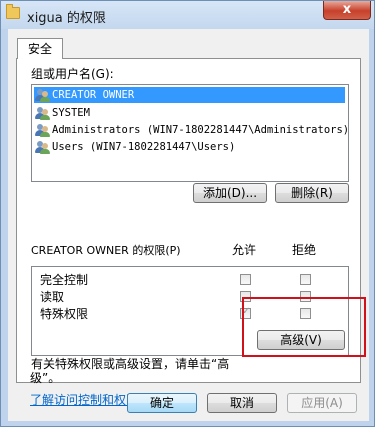 This screenshot has height=429, width=377. Describe the element at coordinates (64, 280) in the screenshot. I see `permission-name: 完全控制` at that location.